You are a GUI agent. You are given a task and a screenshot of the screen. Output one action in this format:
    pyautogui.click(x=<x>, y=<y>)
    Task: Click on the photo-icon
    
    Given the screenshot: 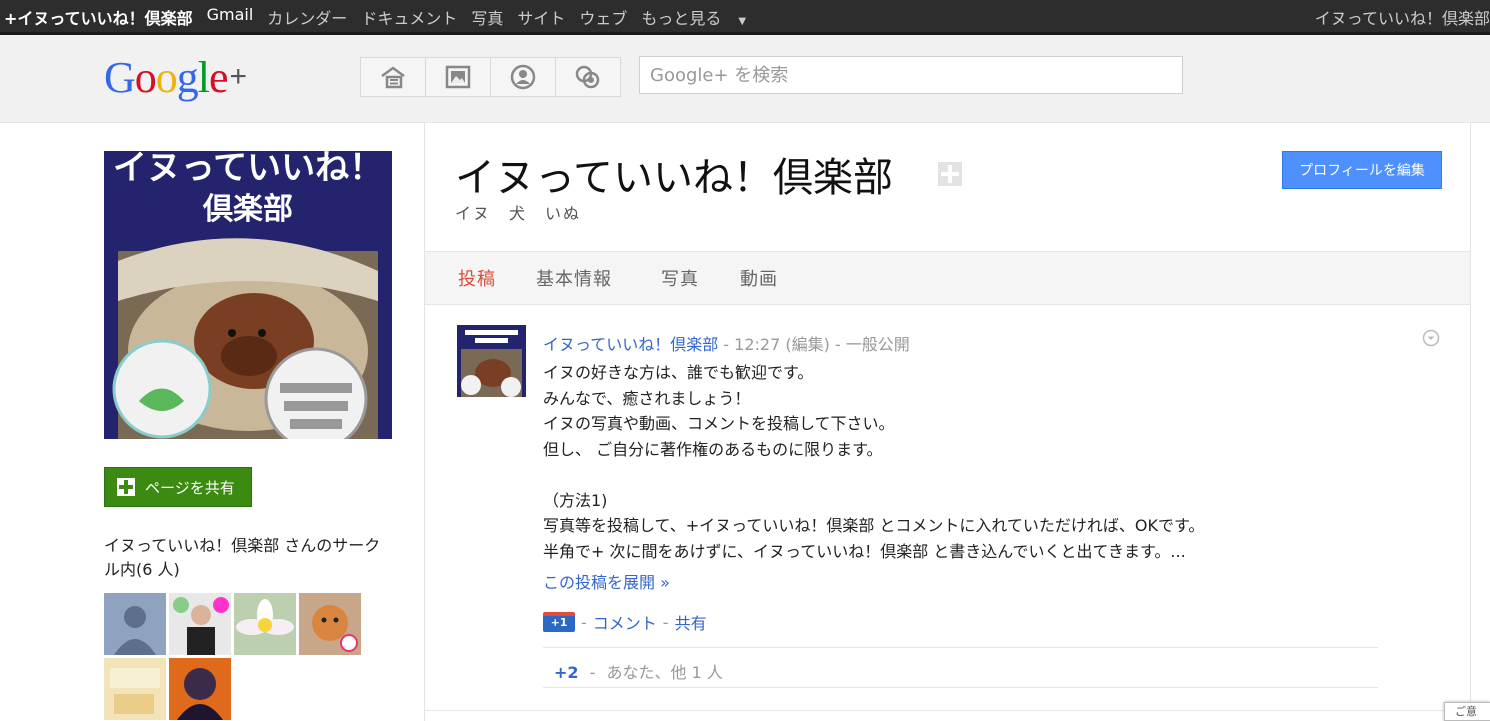 What is the action you would take?
    pyautogui.click(x=458, y=77)
    